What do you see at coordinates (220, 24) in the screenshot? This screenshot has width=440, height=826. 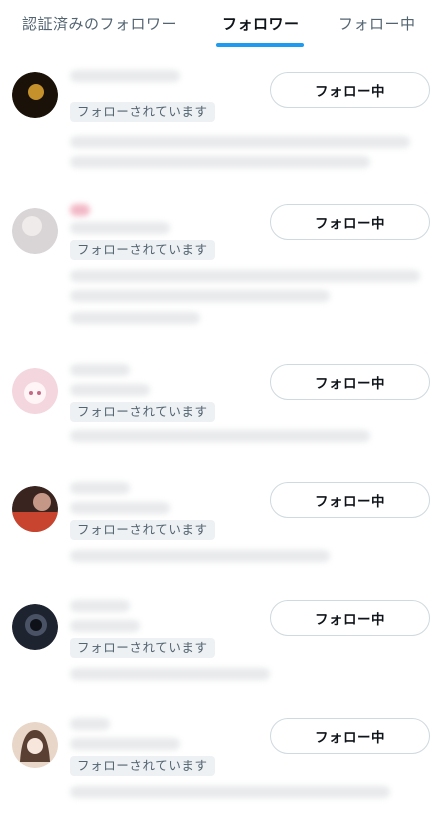 I see `tab-bar: 認証済みのフォロワー フォロワー フォロー中` at bounding box center [220, 24].